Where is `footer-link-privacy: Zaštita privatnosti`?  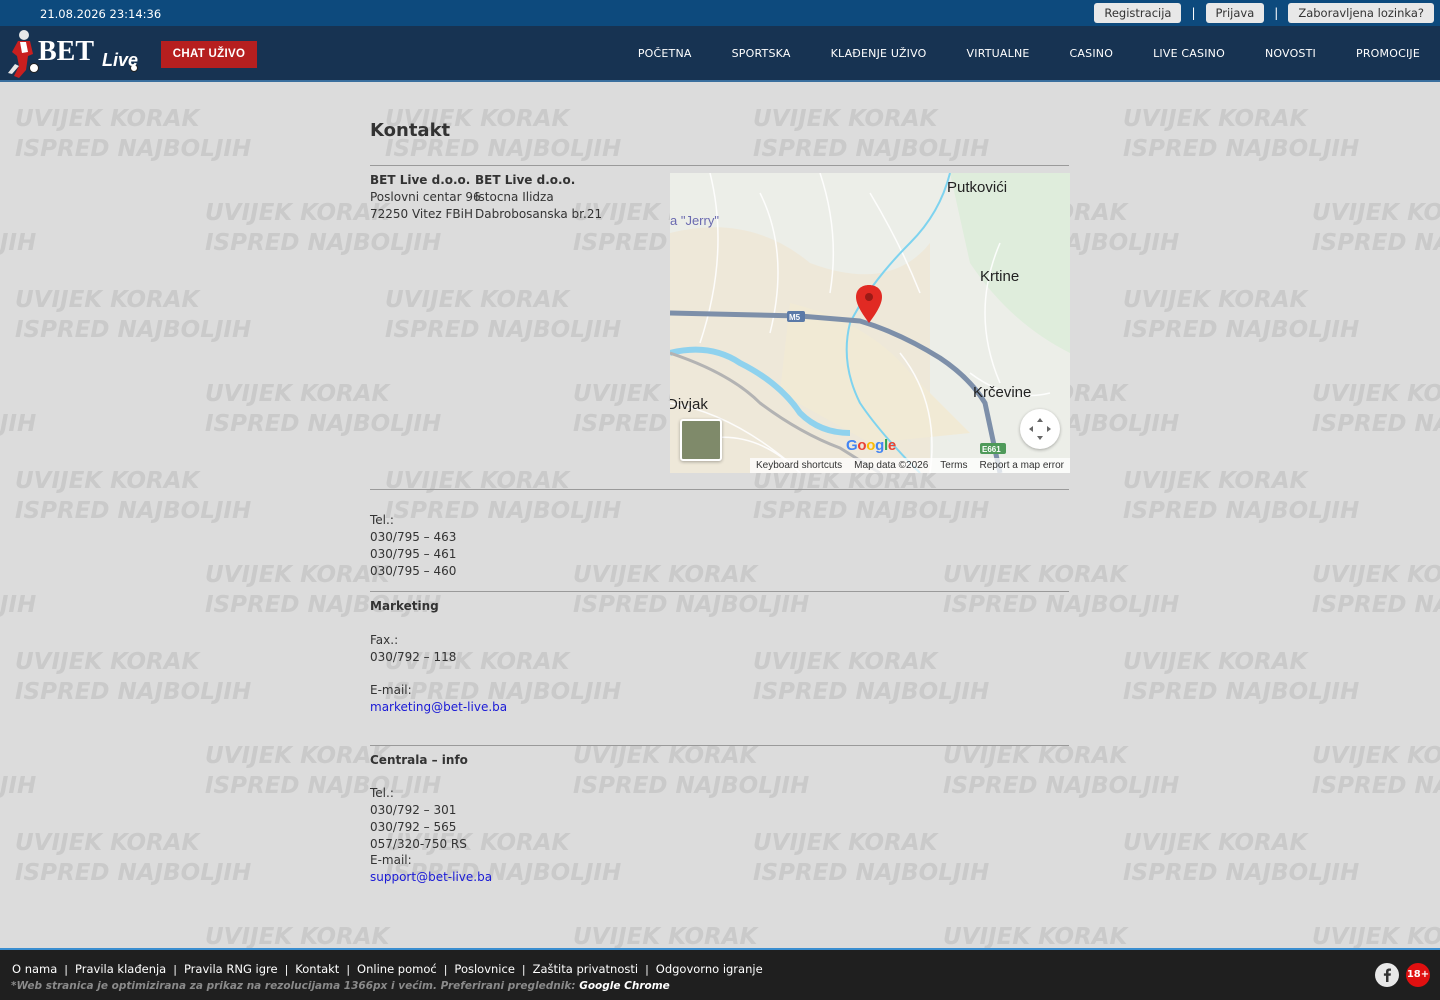
footer-link-privacy: Zaštita privatnosti is located at coordinates (585, 969).